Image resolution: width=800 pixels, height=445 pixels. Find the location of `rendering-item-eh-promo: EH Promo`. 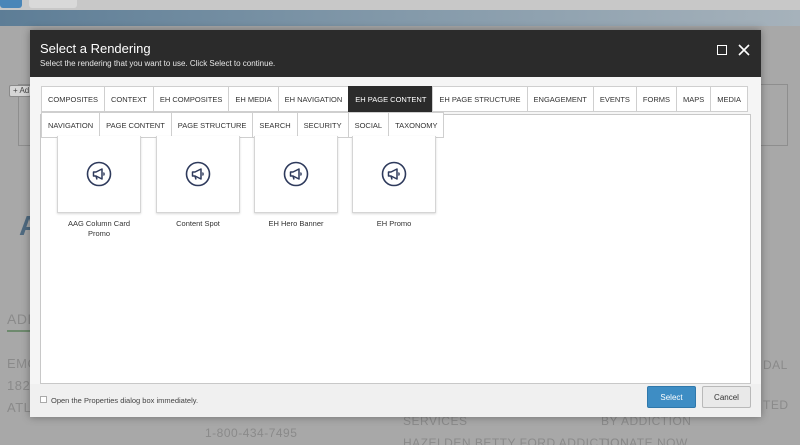

rendering-item-eh-promo: EH Promo is located at coordinates (394, 182).